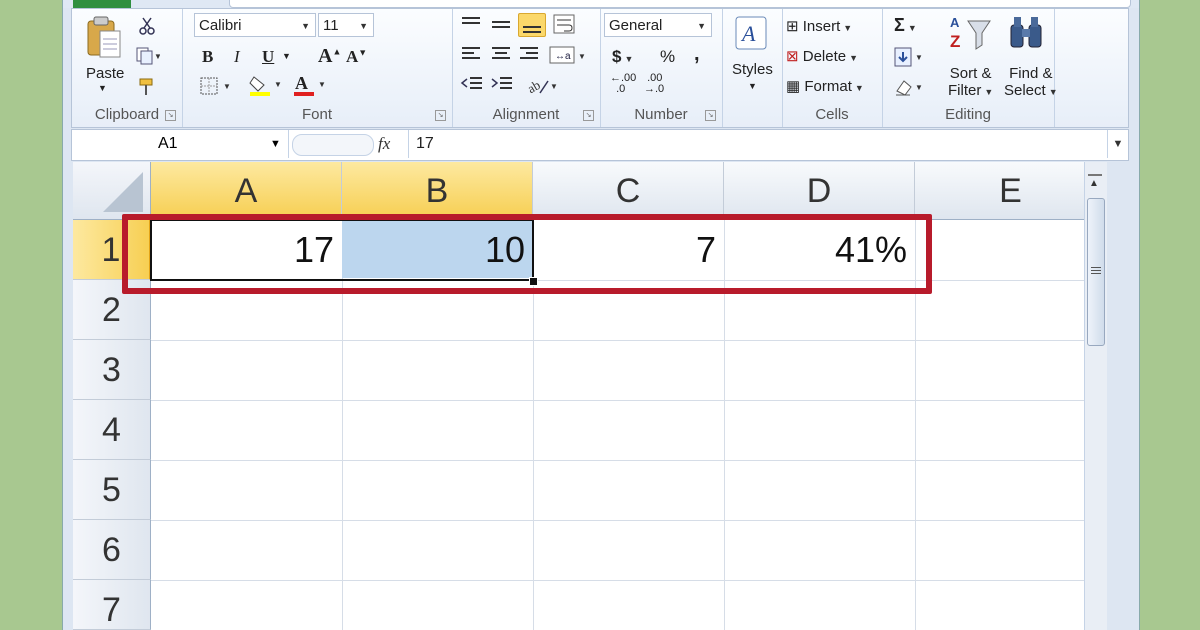 The image size is (1200, 630). Describe the element at coordinates (1095, 170) in the screenshot. I see `split-handle` at that location.